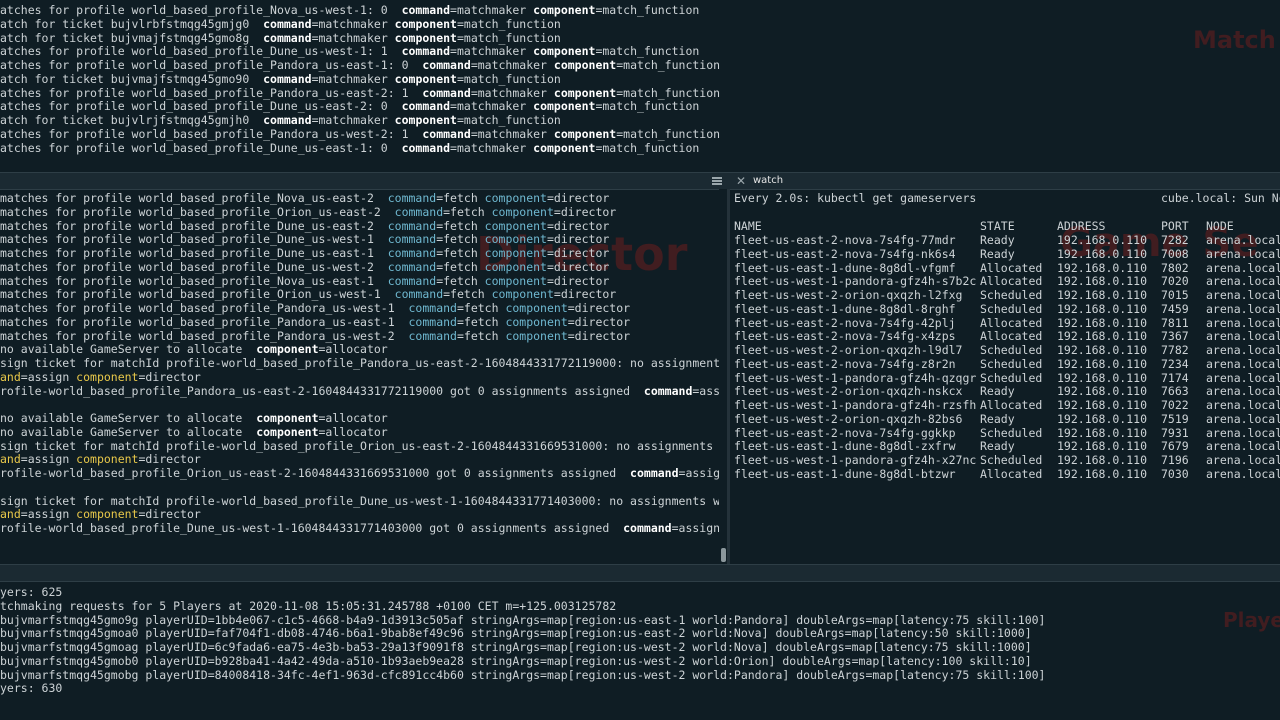  I want to click on log-text: atch for ticket bujvmajfstmqg45gmo90, so click(132, 78).